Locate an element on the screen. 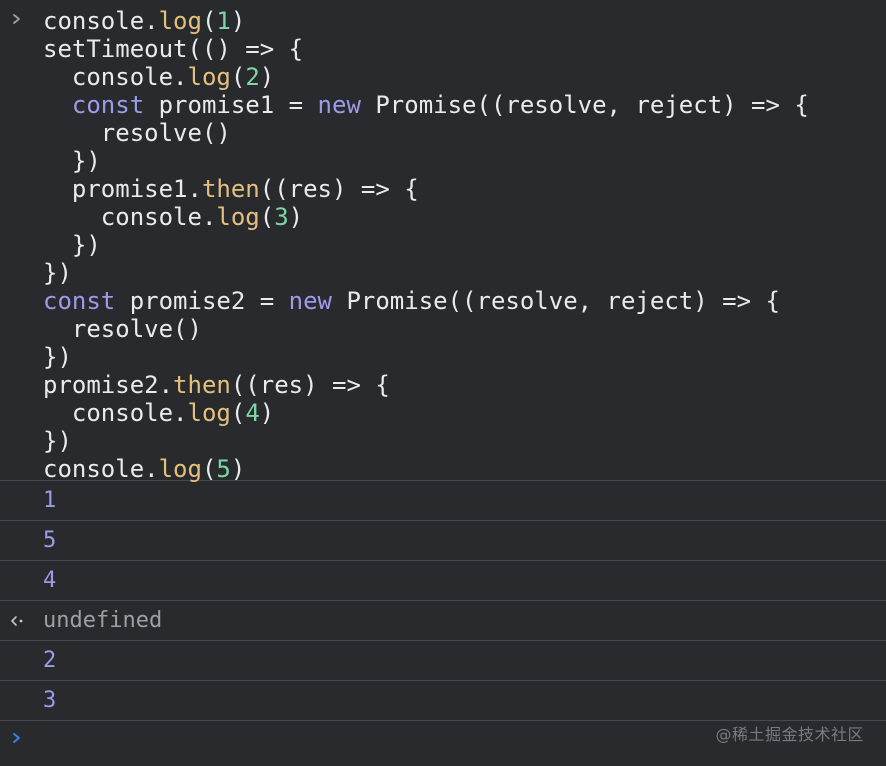 The height and width of the screenshot is (766, 886). console-log-row: 2 is located at coordinates (443, 661).